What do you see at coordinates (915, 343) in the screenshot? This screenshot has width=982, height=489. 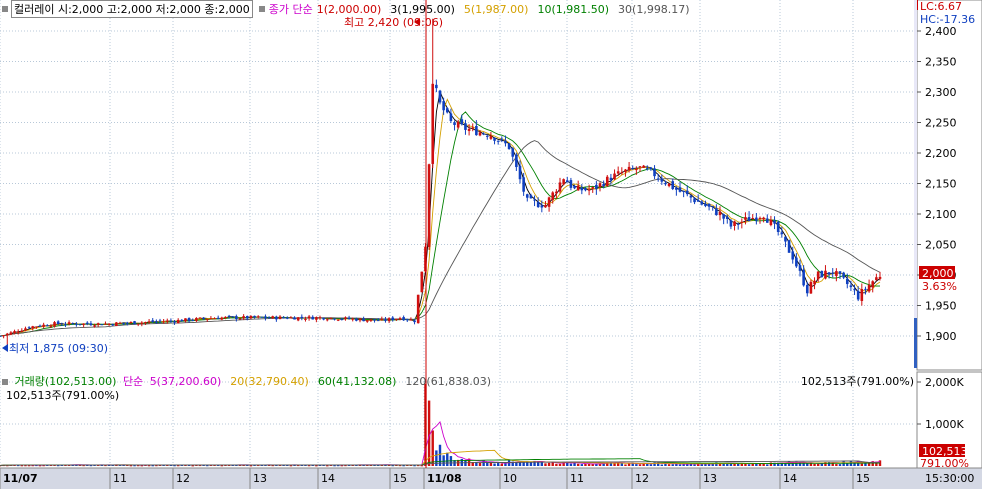 I see `axis-scroll-thumb` at bounding box center [915, 343].